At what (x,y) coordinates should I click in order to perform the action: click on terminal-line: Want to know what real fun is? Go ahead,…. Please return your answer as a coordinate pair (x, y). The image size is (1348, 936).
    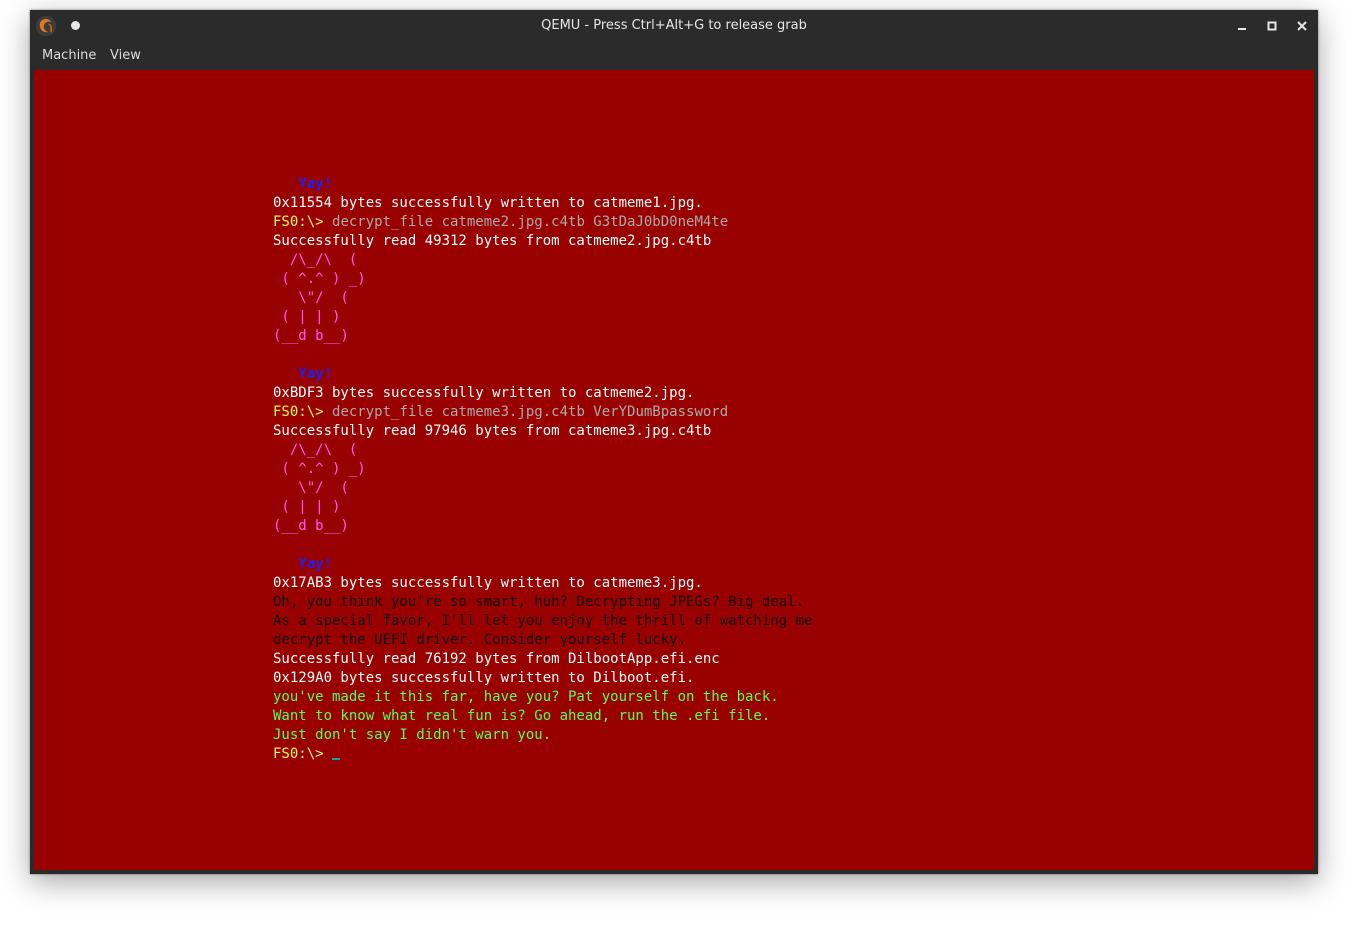
    Looking at the image, I should click on (542, 716).